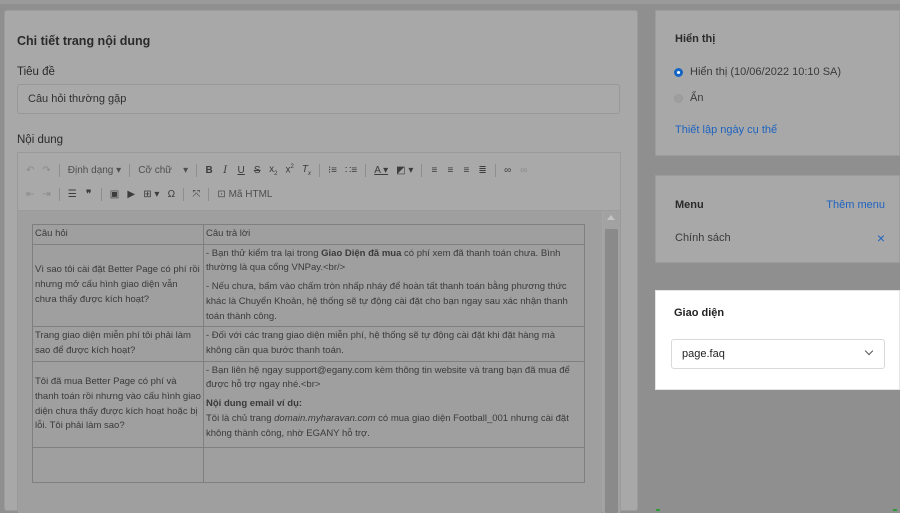 The image size is (900, 513). Describe the element at coordinates (30, 194) in the screenshot. I see `outdent-icon: ⇤` at that location.